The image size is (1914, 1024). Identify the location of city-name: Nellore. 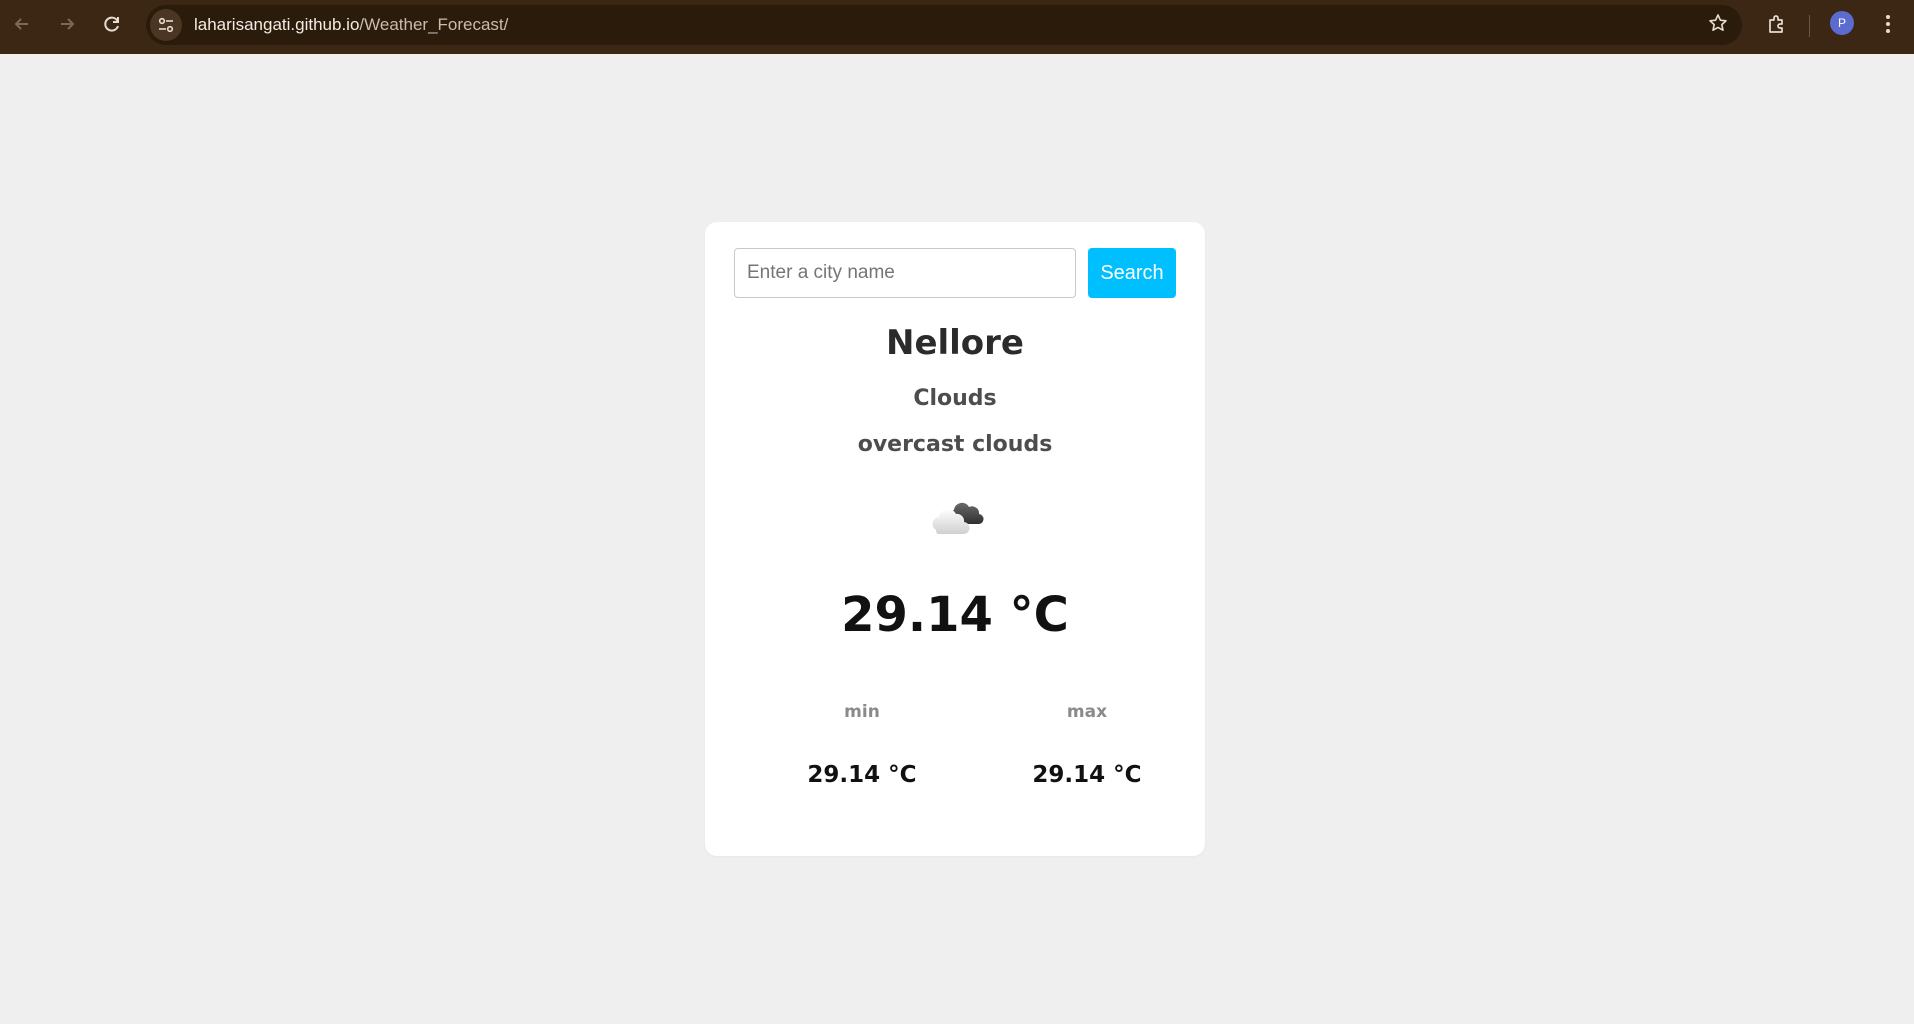
(954, 343).